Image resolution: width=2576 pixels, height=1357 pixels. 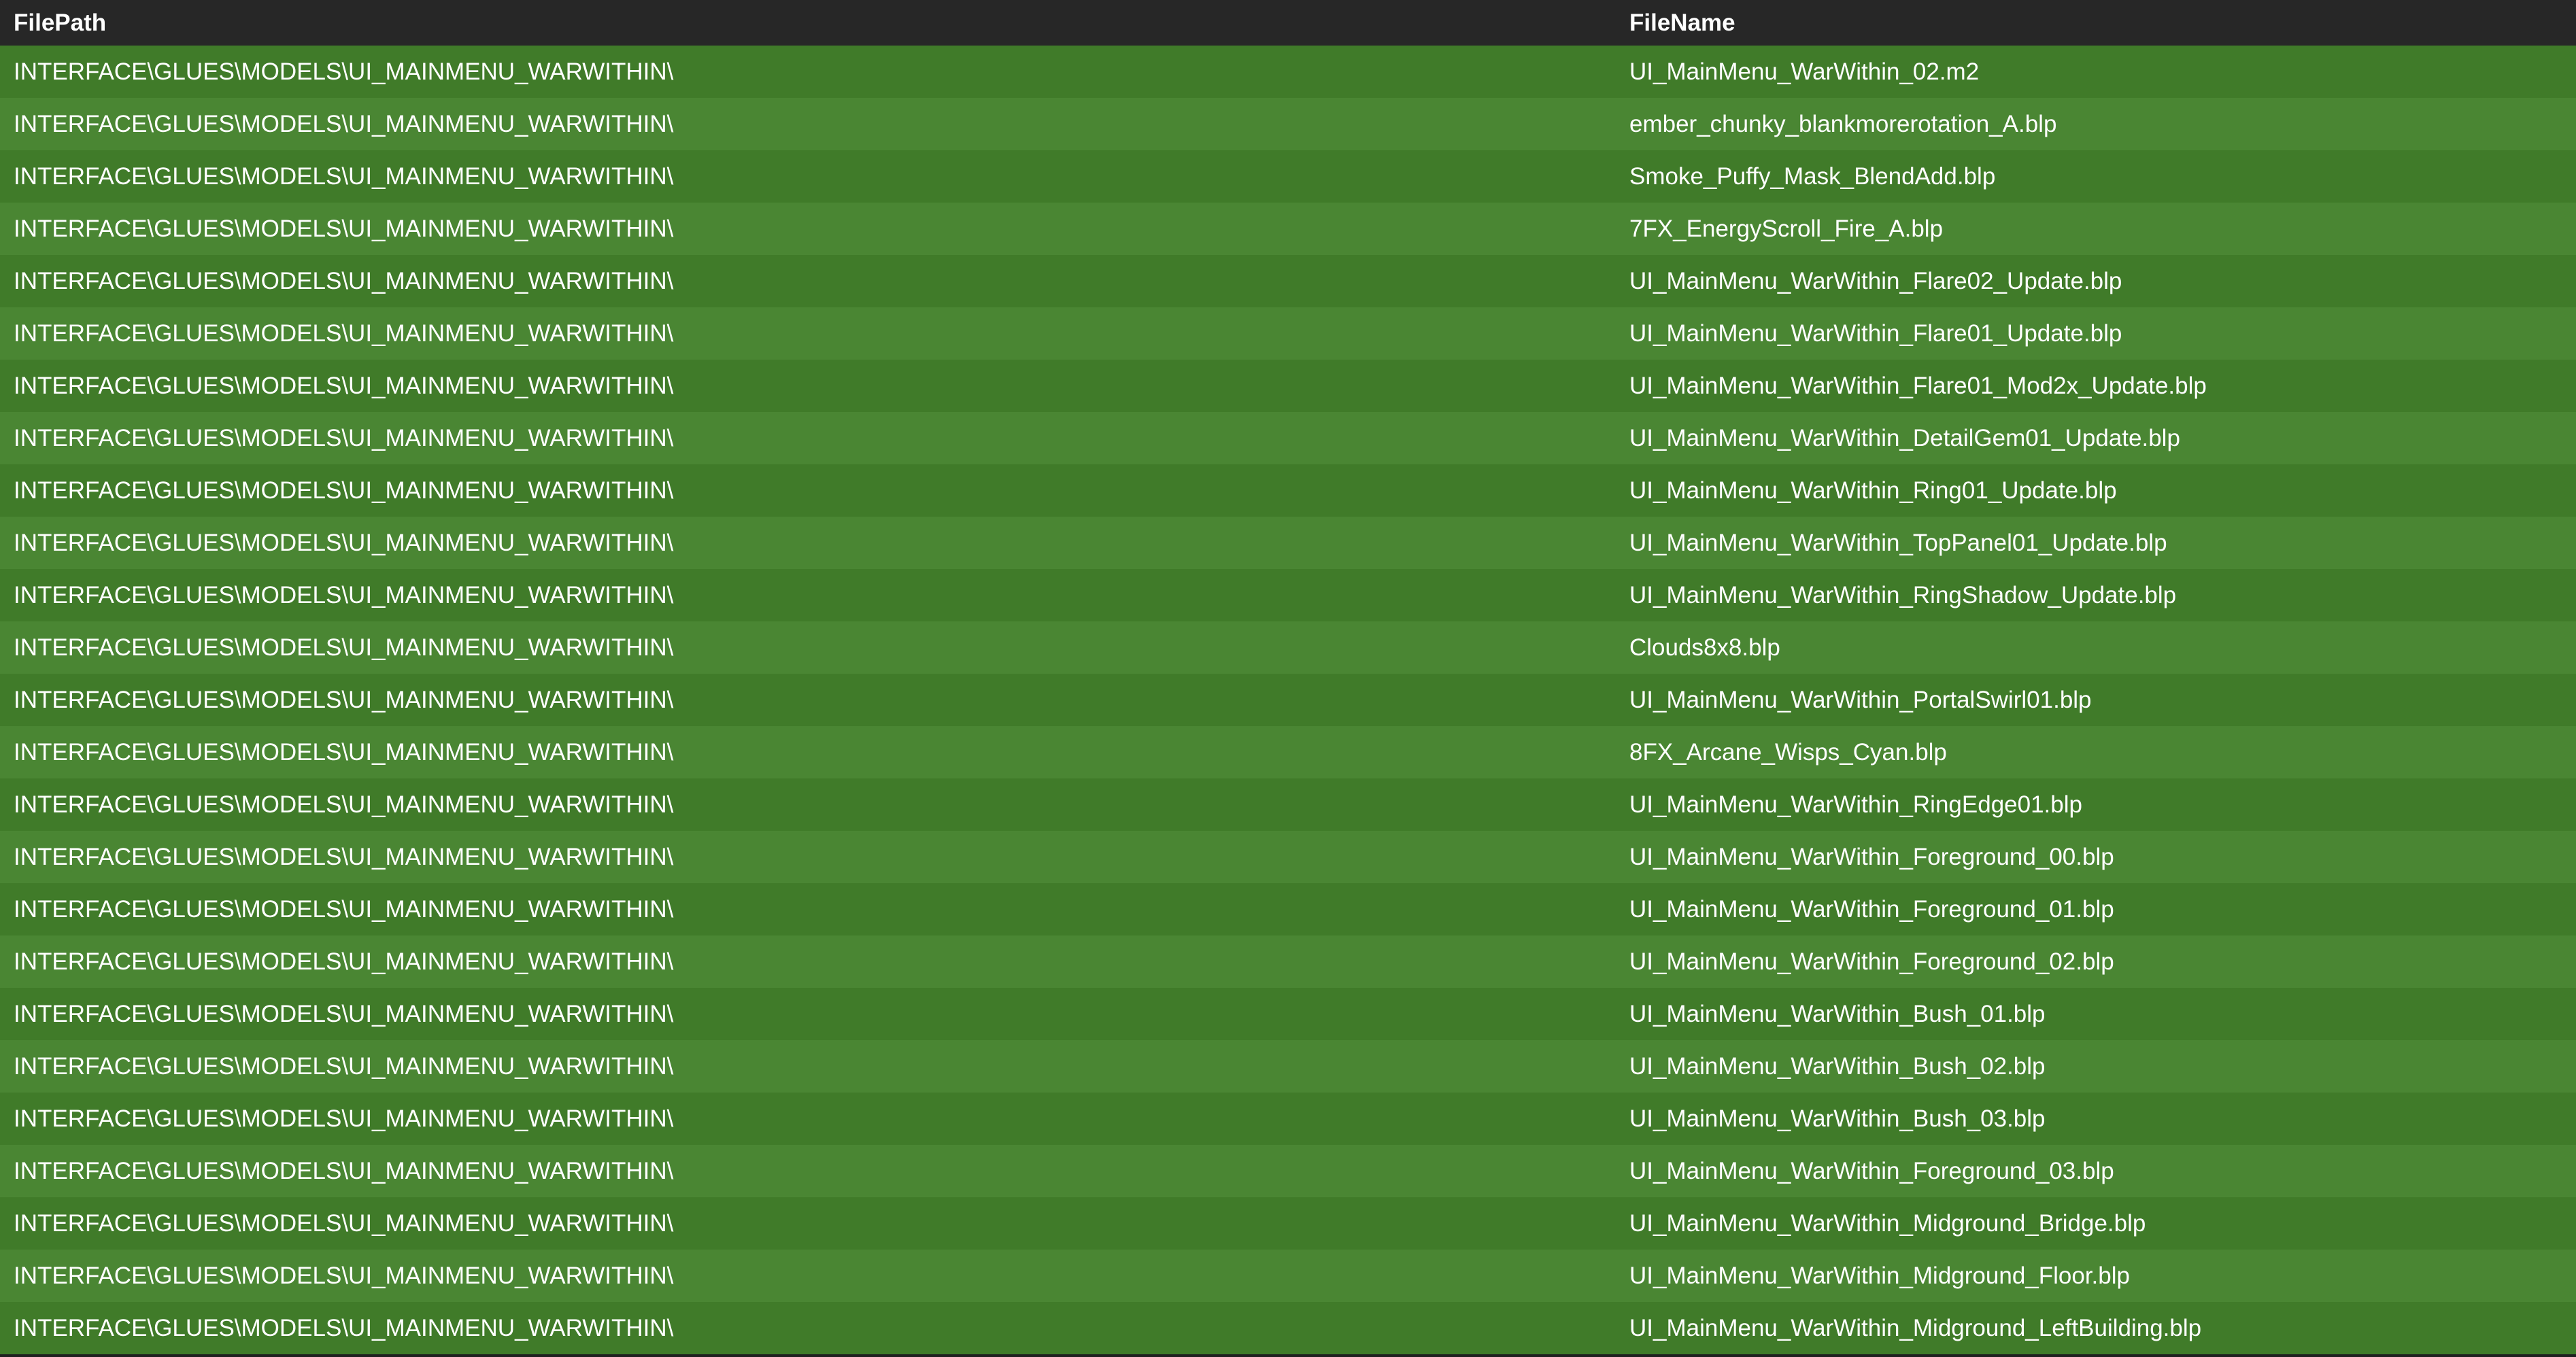 I want to click on column-header-filepath: FilePath, so click(x=808, y=23).